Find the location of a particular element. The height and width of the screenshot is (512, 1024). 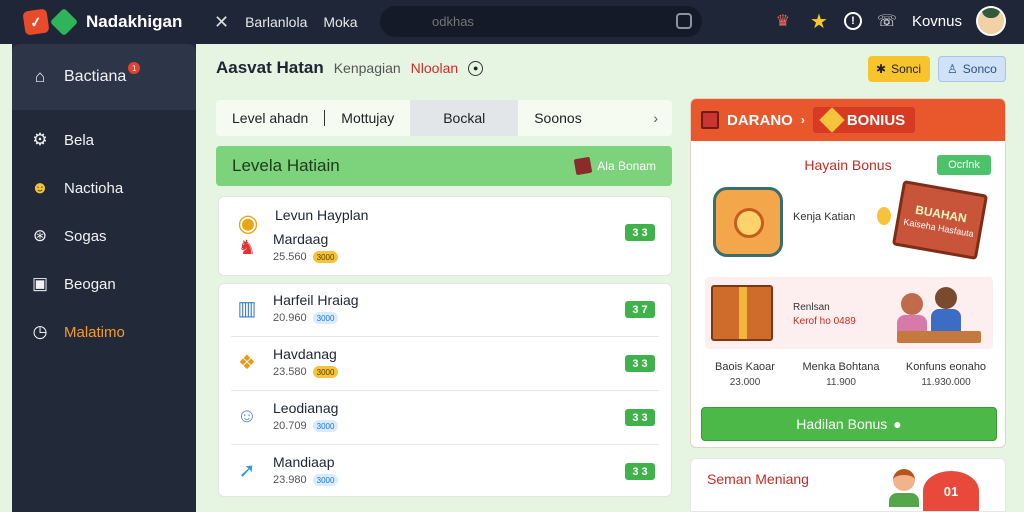

list-item-title: Mandiaap is located at coordinates (304, 462).